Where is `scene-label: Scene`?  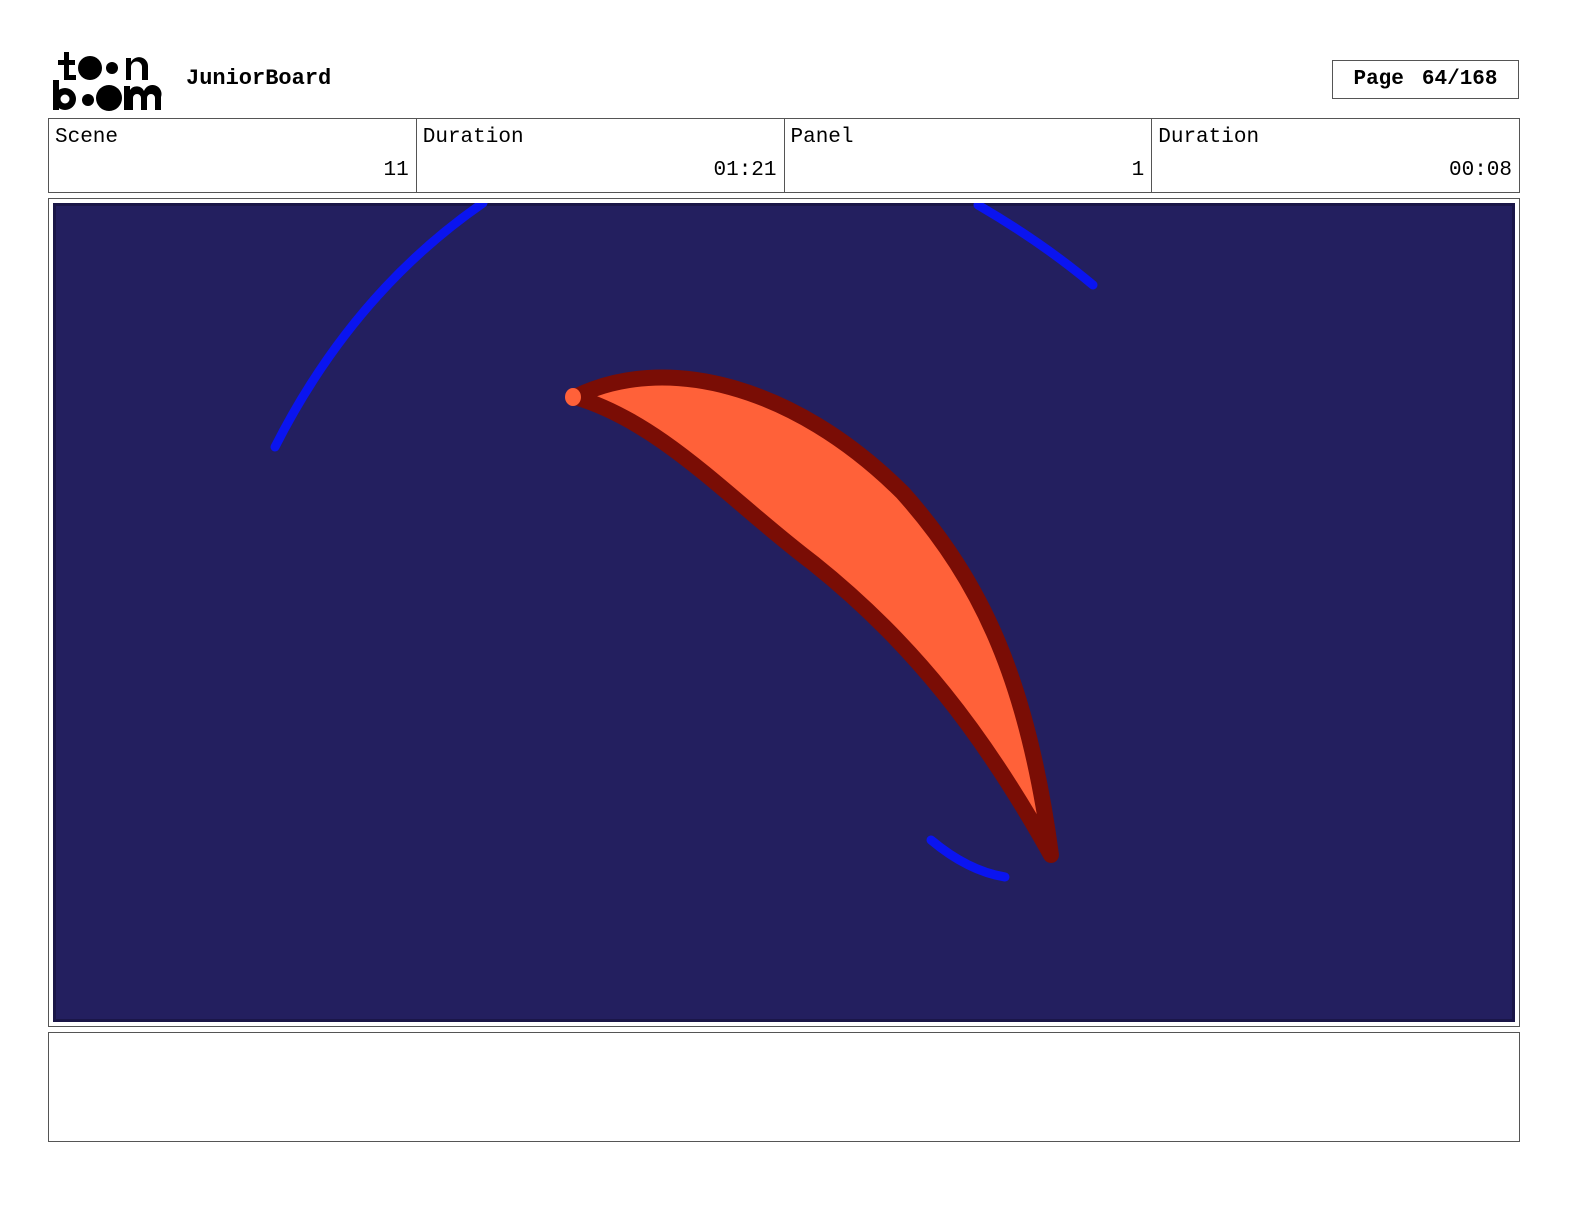
scene-label: Scene is located at coordinates (87, 137).